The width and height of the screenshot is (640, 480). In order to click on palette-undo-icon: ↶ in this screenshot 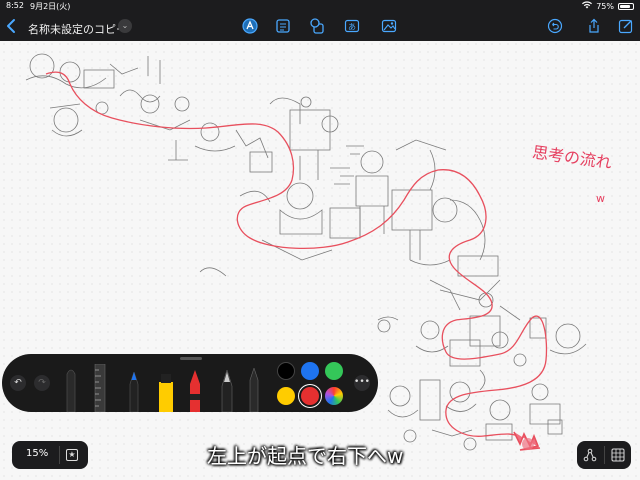, I will do `click(18, 383)`.